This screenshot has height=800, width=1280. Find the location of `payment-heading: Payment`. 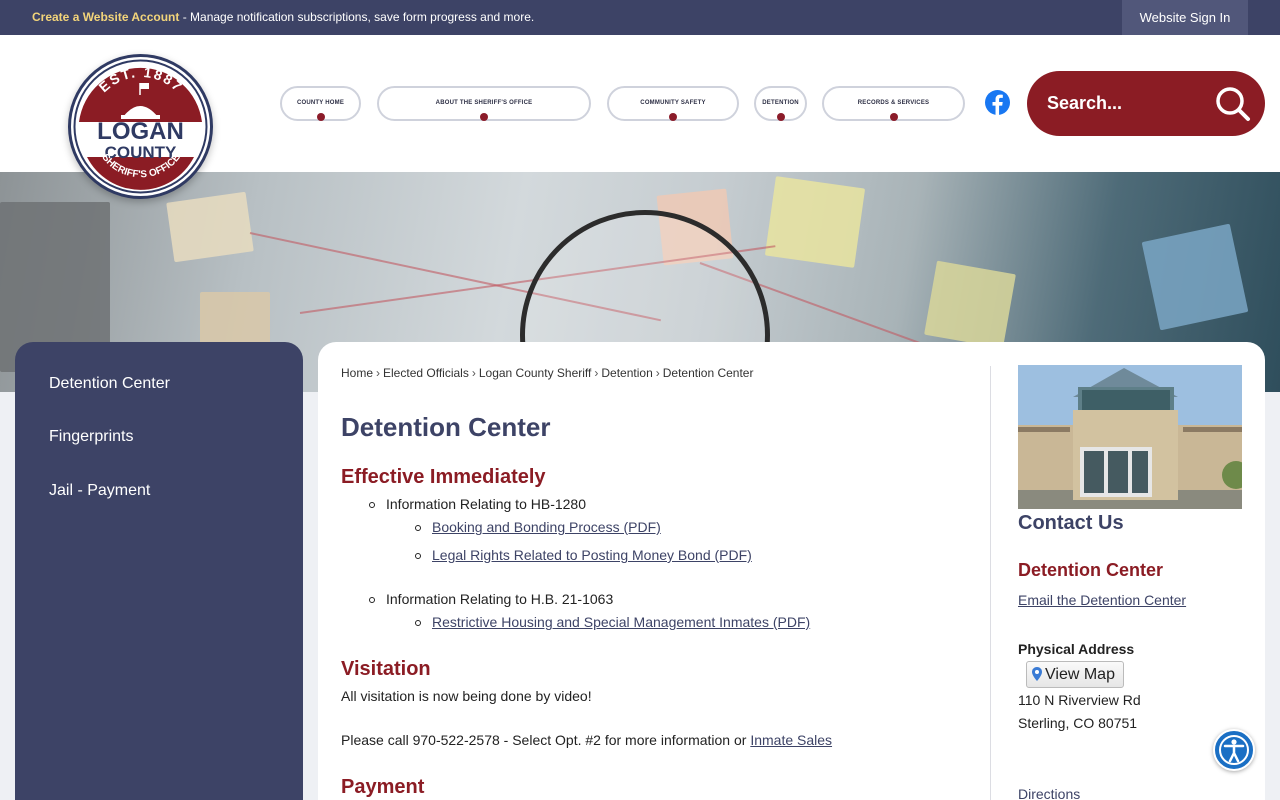

payment-heading: Payment is located at coordinates (383, 787).